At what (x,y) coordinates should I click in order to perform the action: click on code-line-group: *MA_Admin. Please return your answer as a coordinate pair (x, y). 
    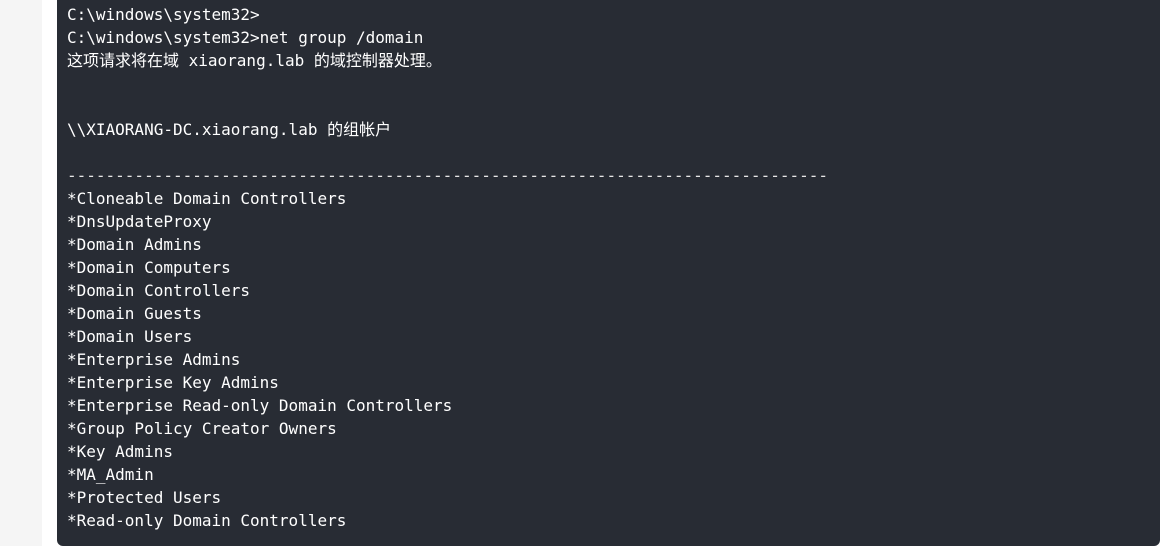
    Looking at the image, I should click on (110, 474).